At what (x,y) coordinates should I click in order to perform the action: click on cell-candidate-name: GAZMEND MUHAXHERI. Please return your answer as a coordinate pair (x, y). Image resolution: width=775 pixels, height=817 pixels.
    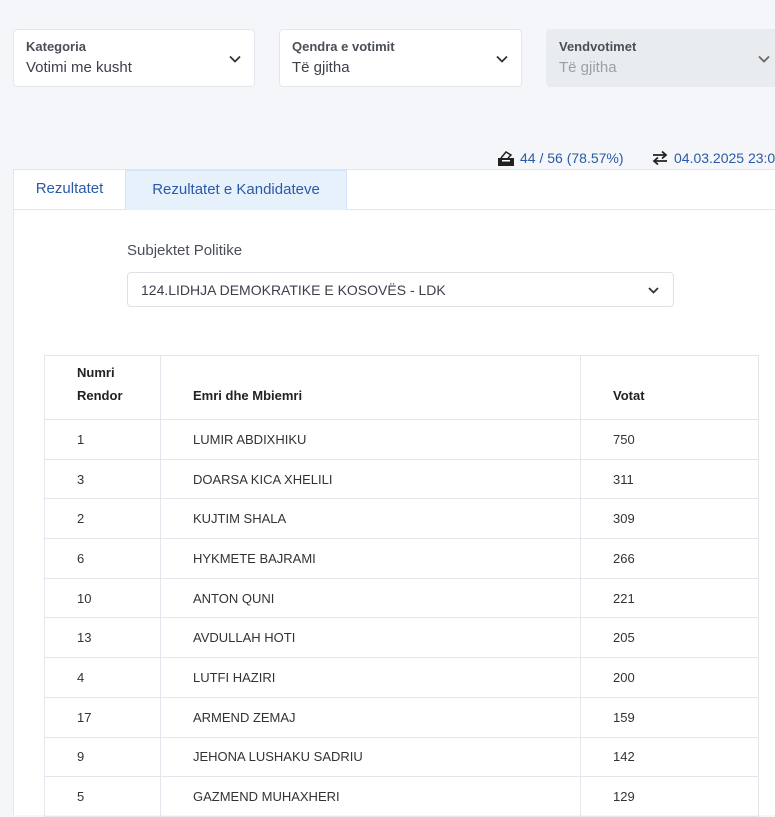
    Looking at the image, I should click on (370, 796).